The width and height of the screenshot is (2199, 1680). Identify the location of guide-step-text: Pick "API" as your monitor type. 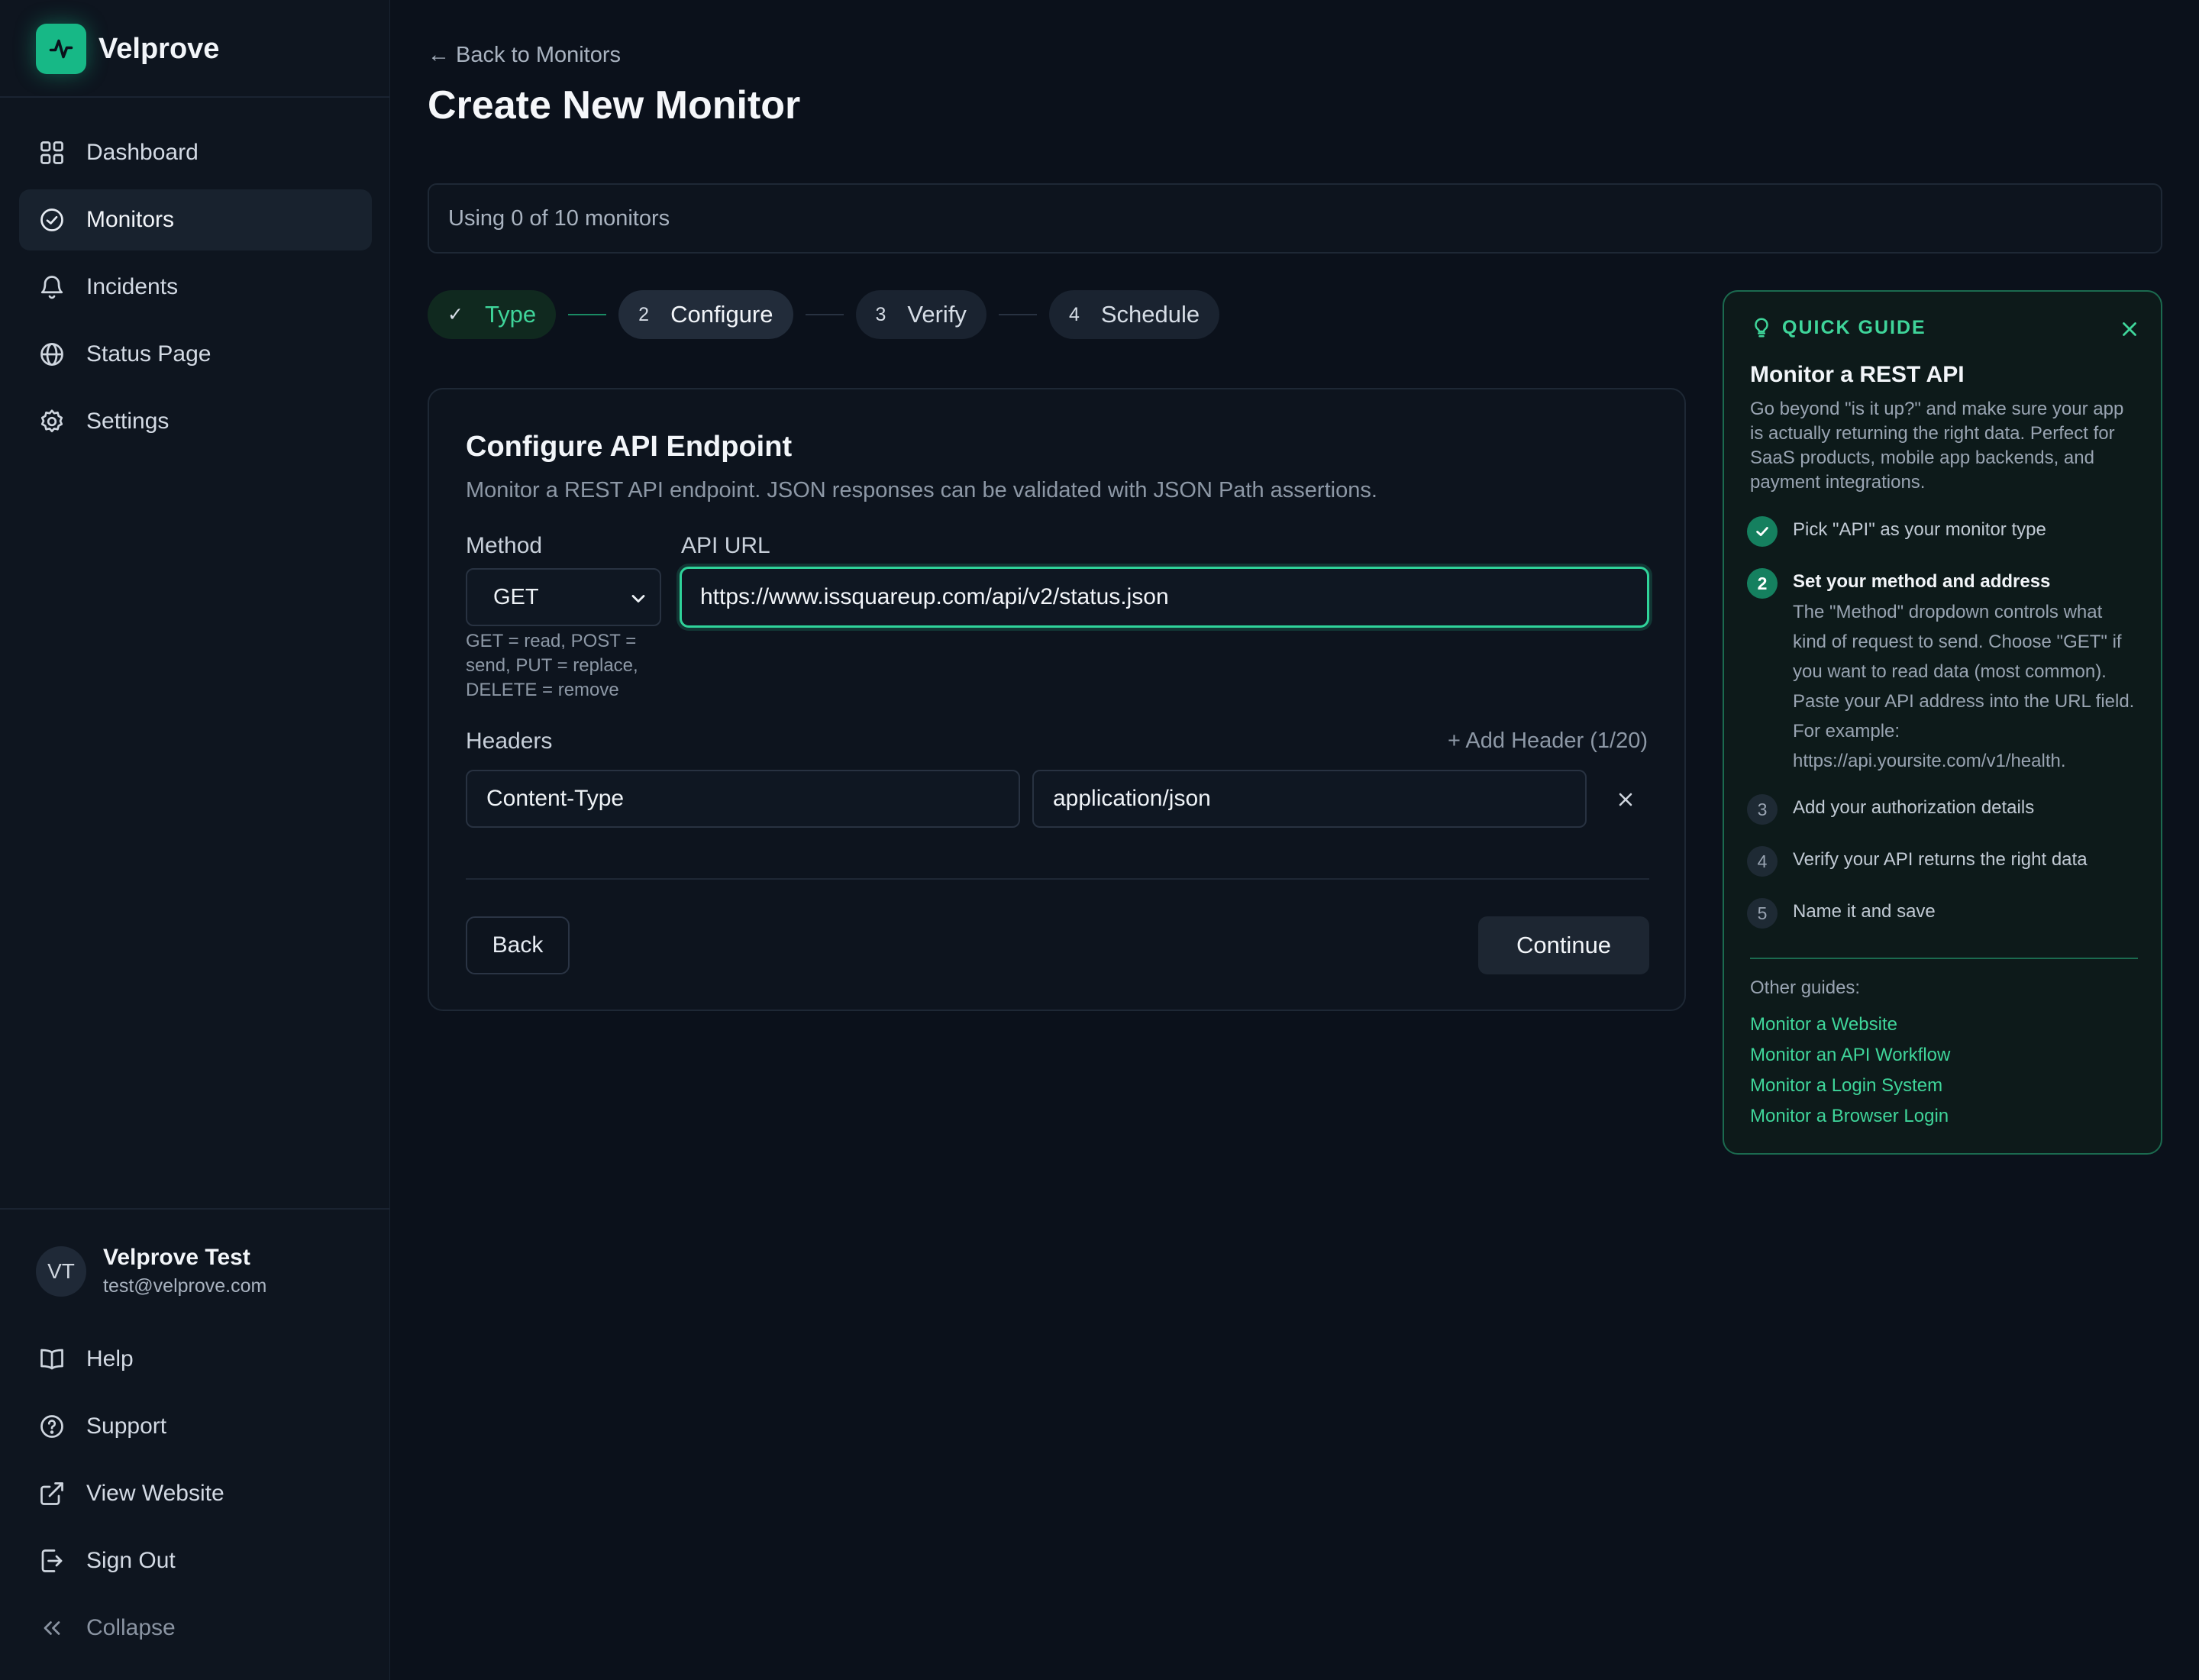
(1920, 529).